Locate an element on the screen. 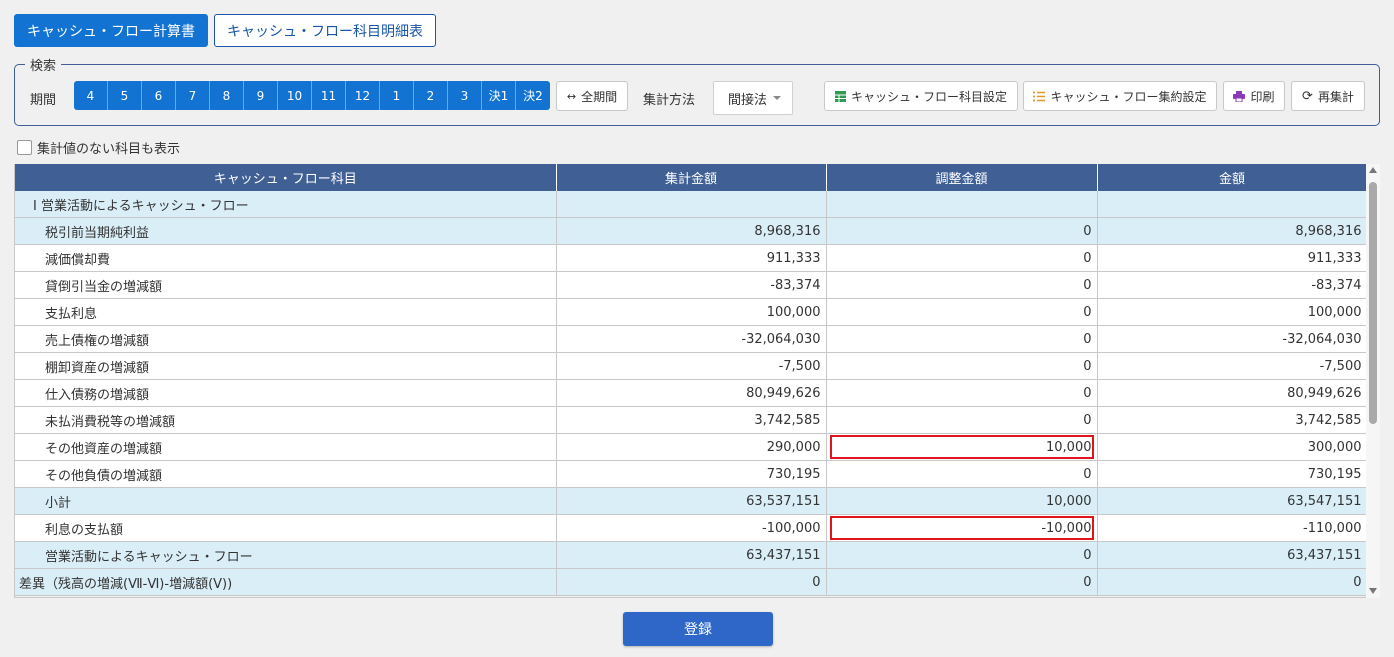 The height and width of the screenshot is (657, 1394). row-aggregate: -7,500 is located at coordinates (691, 366).